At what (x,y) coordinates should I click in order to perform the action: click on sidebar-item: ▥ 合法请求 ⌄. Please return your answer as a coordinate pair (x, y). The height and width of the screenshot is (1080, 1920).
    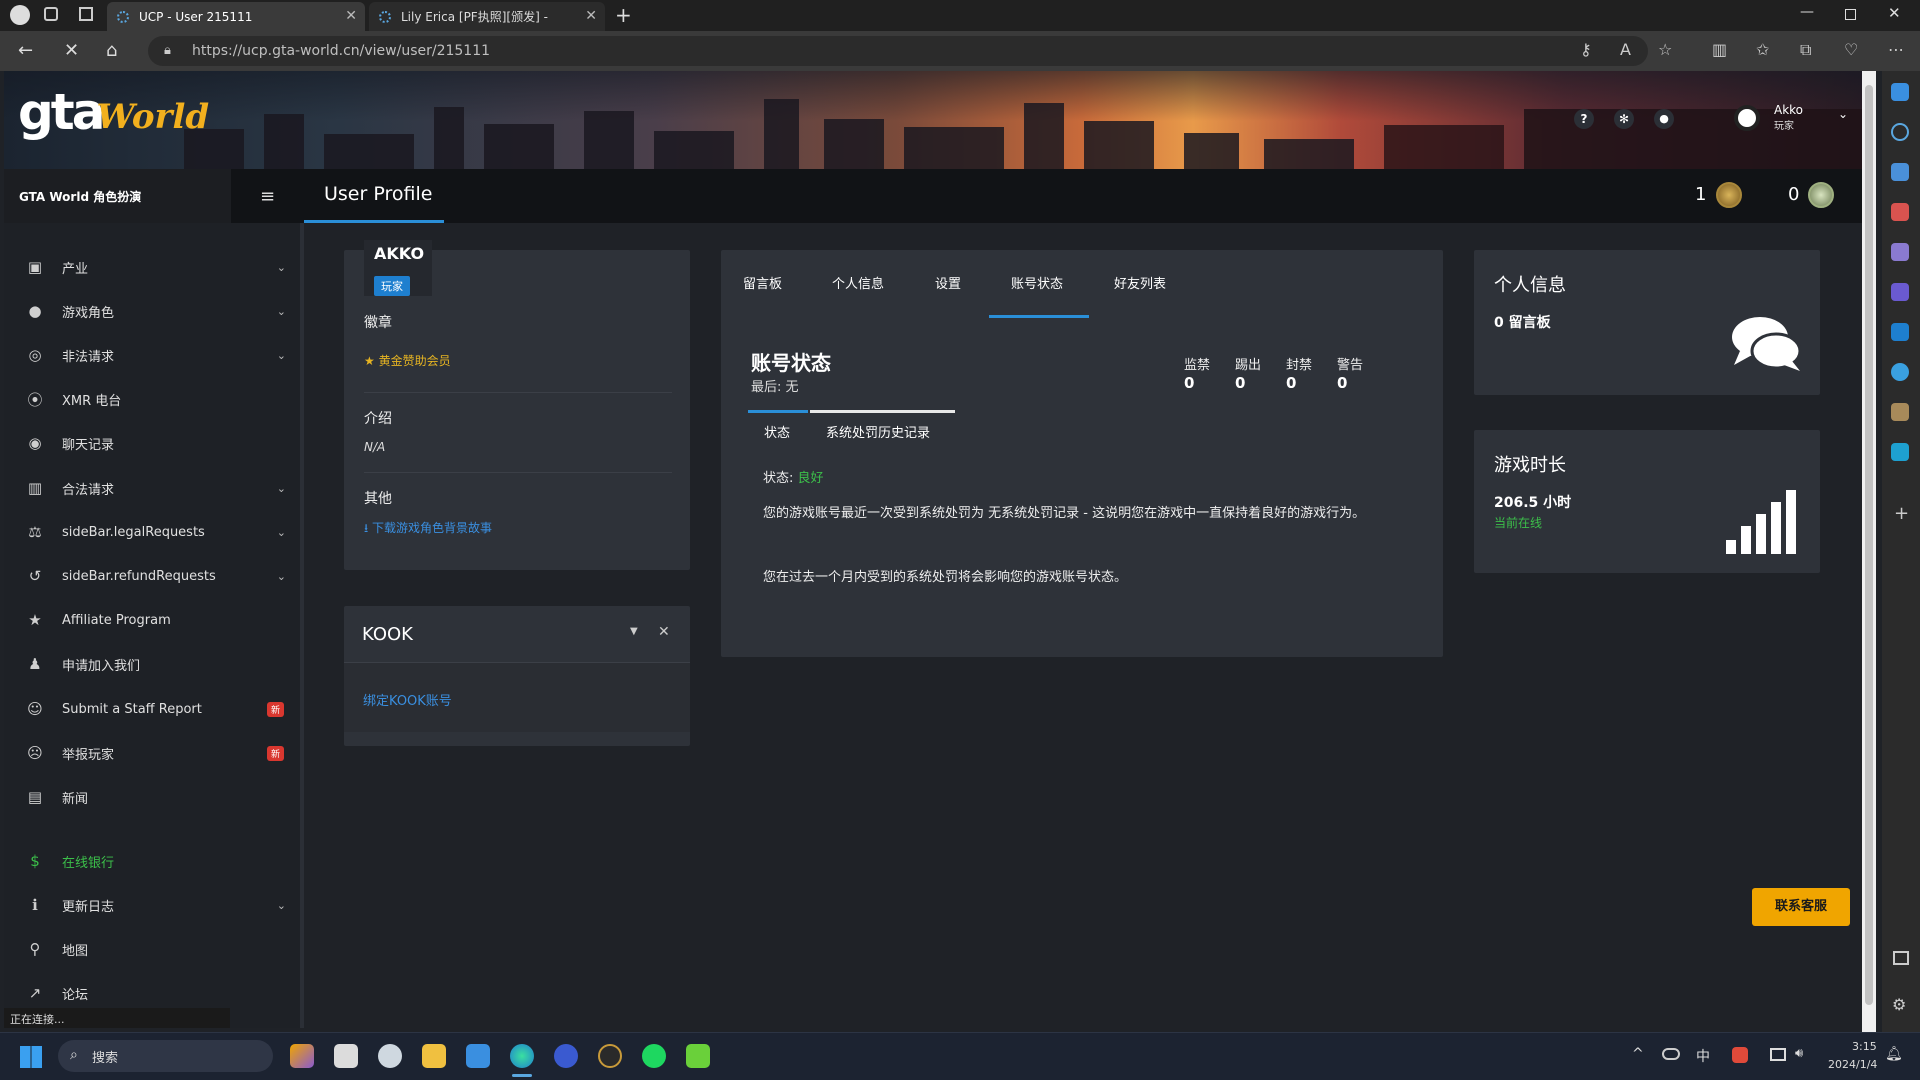
    Looking at the image, I should click on (155, 488).